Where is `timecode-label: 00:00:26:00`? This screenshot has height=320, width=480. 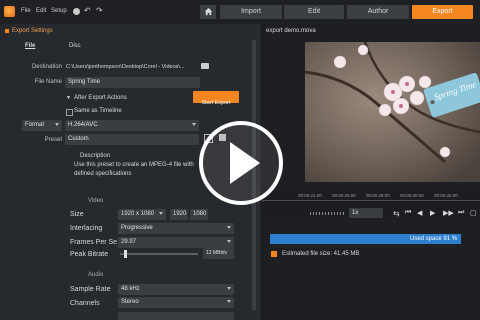
timecode-label: 00:00:26:00 is located at coordinates (344, 195).